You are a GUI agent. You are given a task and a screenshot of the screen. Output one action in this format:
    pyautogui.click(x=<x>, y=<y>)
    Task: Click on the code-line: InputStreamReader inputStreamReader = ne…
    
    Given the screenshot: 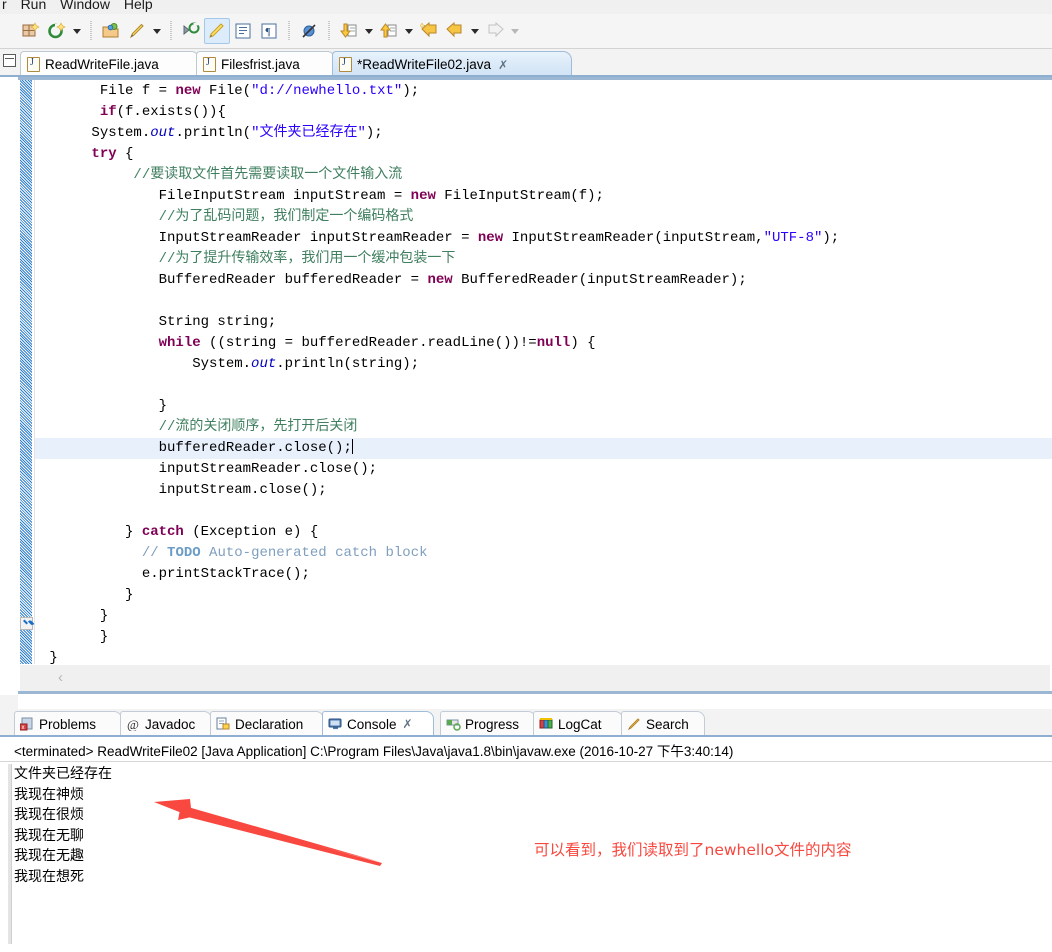 What is the action you would take?
    pyautogui.click(x=499, y=238)
    